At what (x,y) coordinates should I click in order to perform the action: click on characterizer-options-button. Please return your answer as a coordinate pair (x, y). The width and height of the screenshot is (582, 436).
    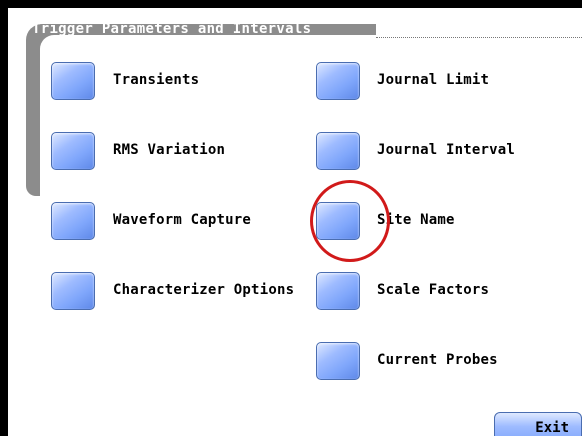
    Looking at the image, I should click on (73, 291).